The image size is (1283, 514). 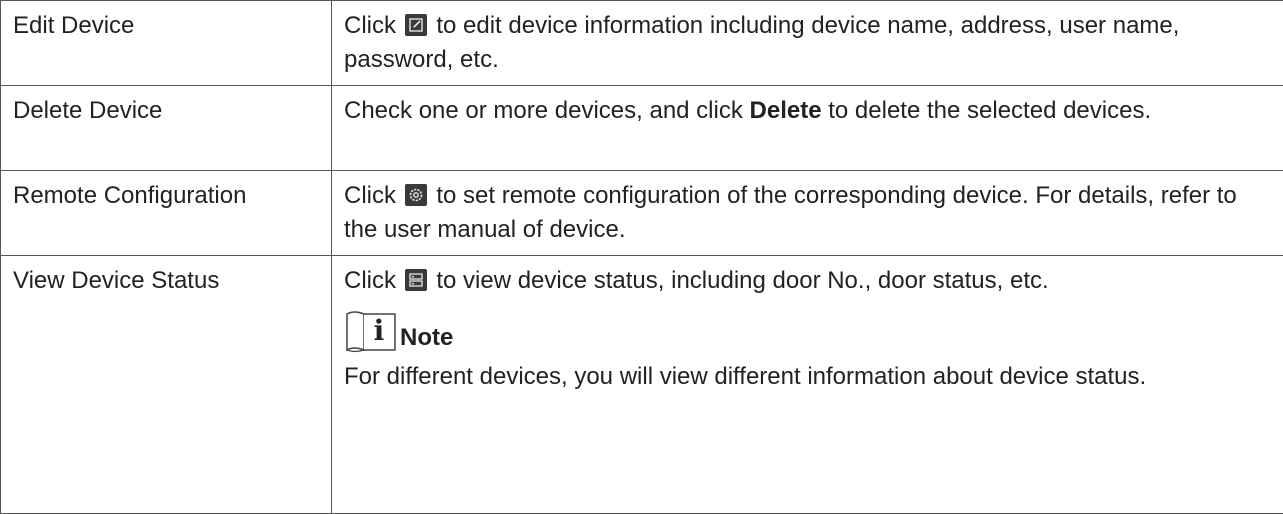 What do you see at coordinates (371, 331) in the screenshot?
I see `note-book-icon: i` at bounding box center [371, 331].